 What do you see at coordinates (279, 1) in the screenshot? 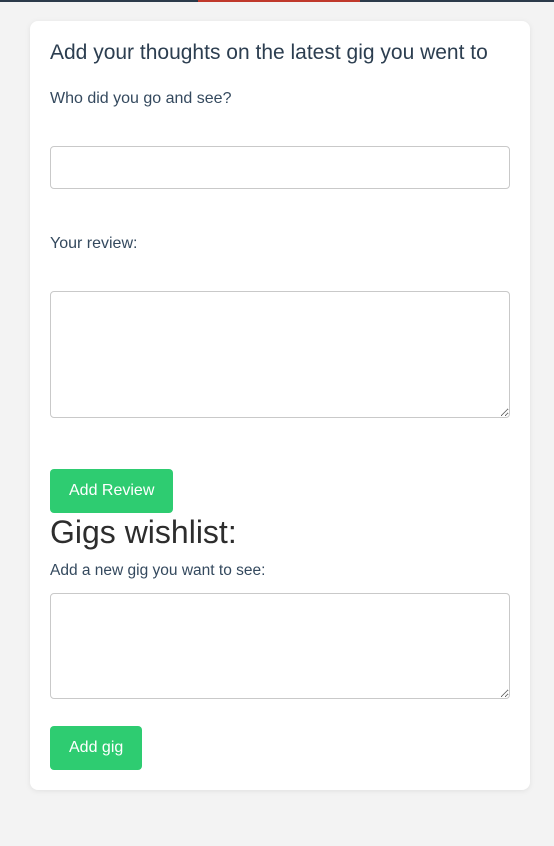
I see `top-border-accent` at bounding box center [279, 1].